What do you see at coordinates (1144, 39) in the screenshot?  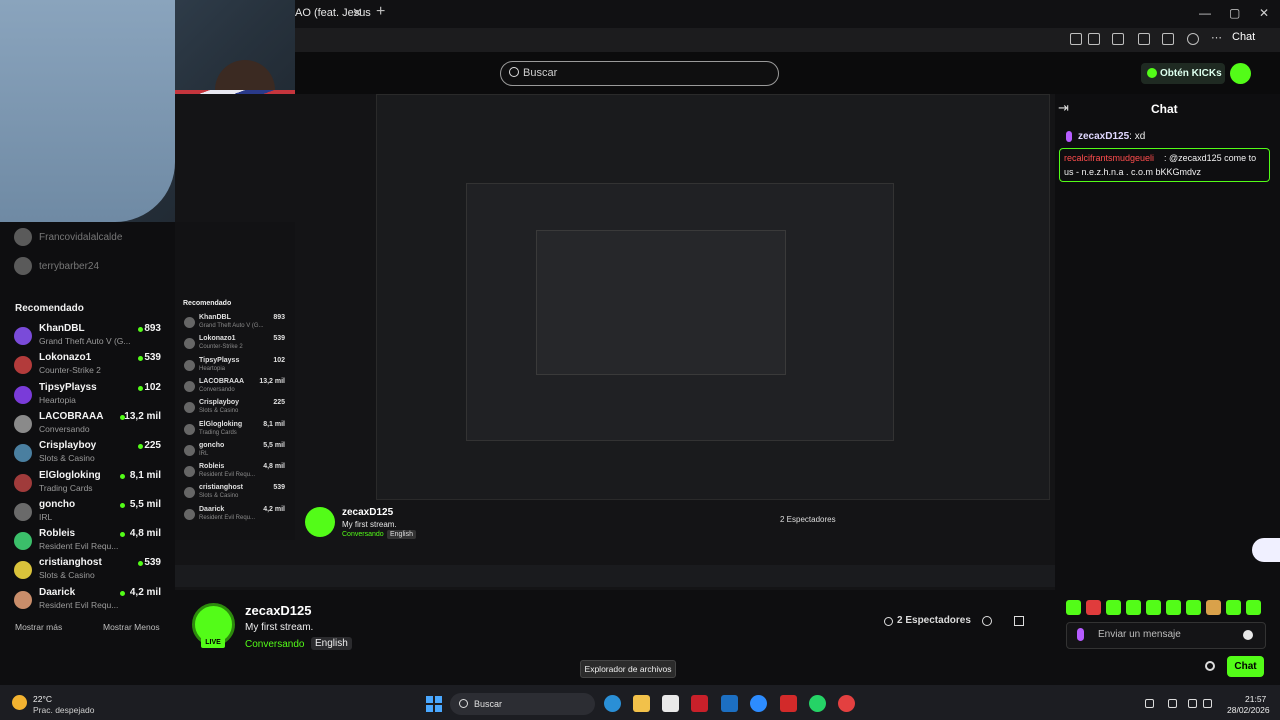 I see `split-screen-icon` at bounding box center [1144, 39].